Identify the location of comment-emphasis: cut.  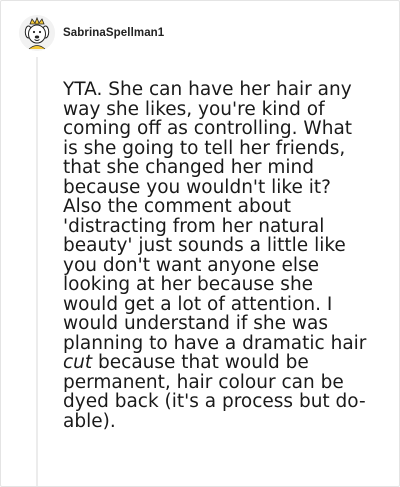
(78, 362).